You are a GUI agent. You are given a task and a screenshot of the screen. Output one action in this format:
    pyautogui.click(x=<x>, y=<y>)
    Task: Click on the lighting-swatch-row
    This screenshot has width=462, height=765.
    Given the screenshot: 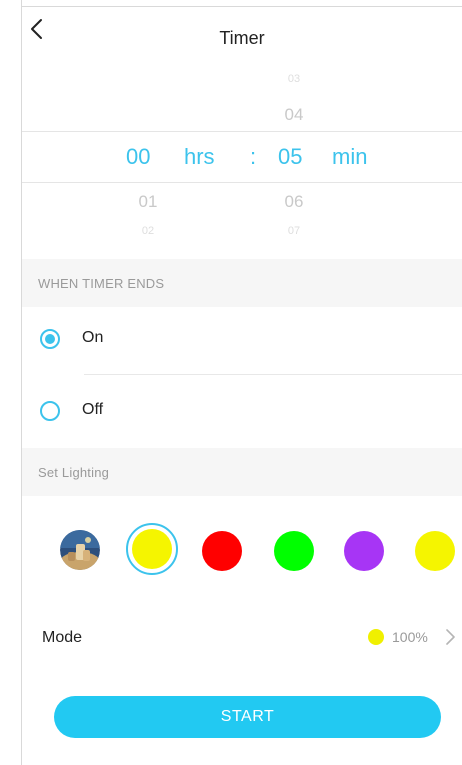 What is the action you would take?
    pyautogui.click(x=242, y=550)
    